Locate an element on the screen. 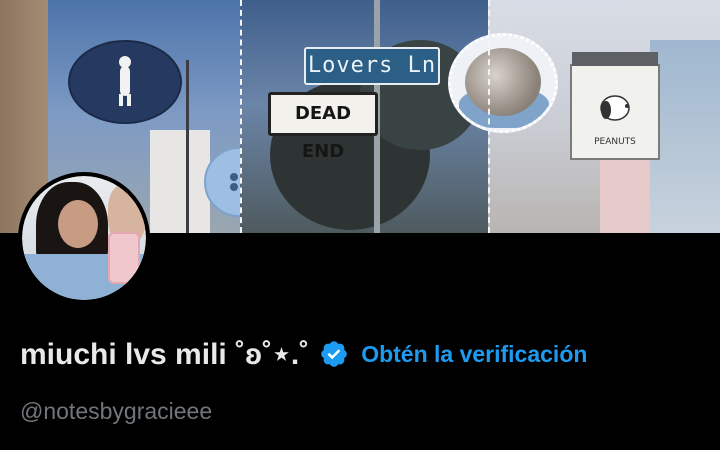 This screenshot has width=720, height=450. banner-windows is located at coordinates (685, 136).